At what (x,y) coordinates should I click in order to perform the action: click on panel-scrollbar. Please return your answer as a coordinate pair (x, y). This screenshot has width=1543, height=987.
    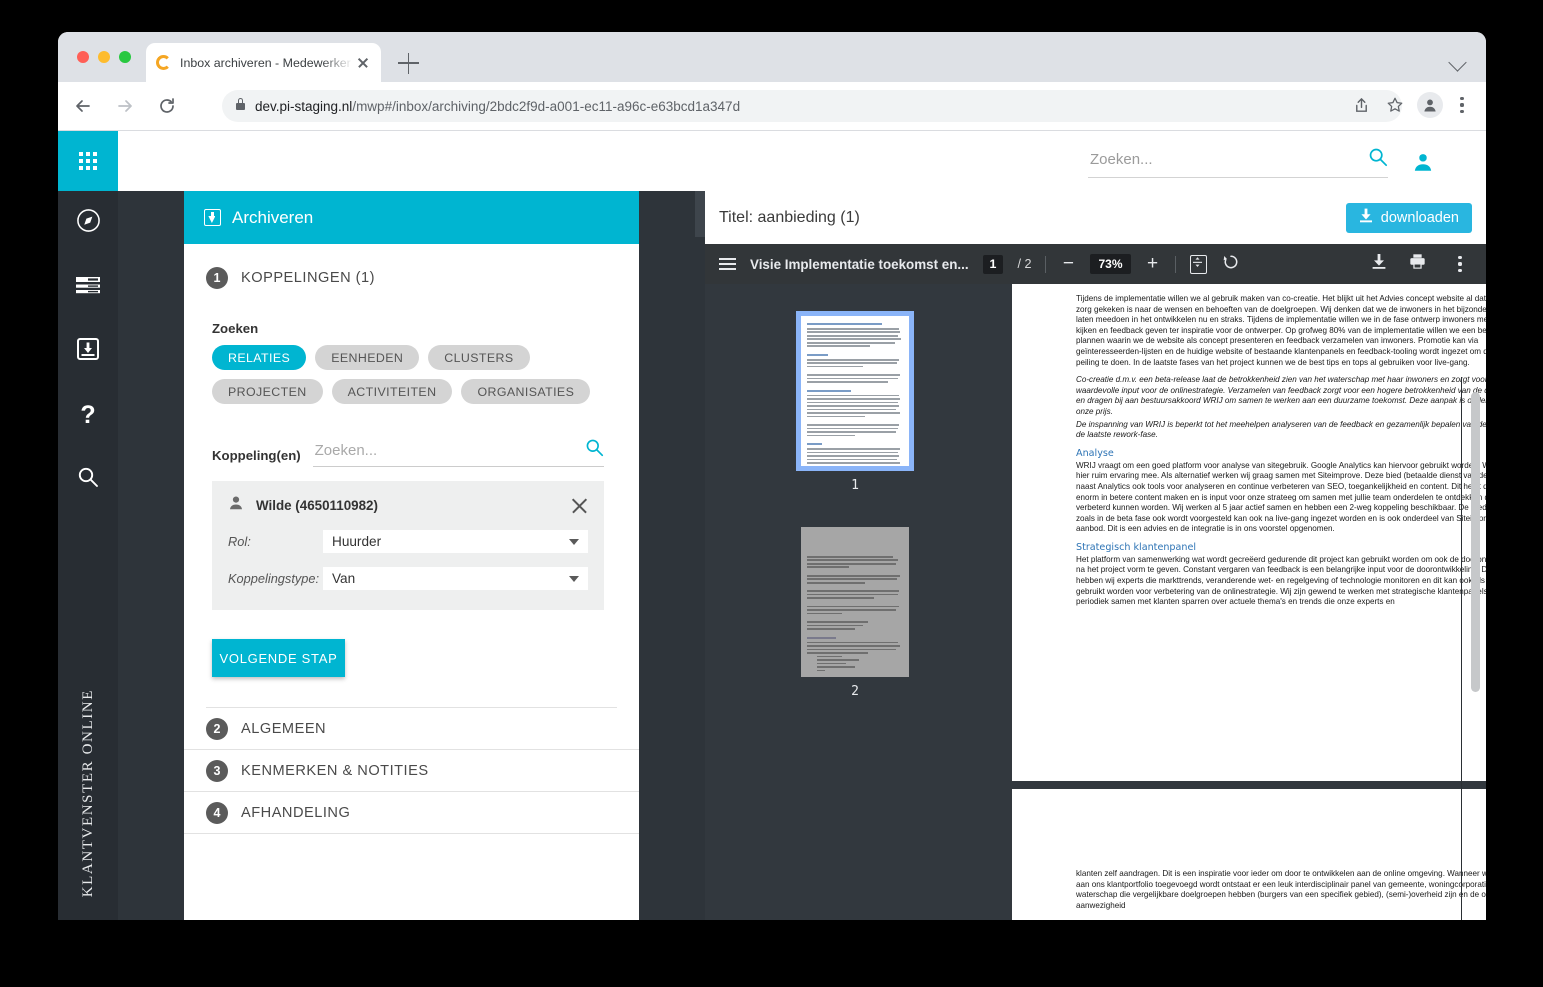
    Looking at the image, I should click on (700, 555).